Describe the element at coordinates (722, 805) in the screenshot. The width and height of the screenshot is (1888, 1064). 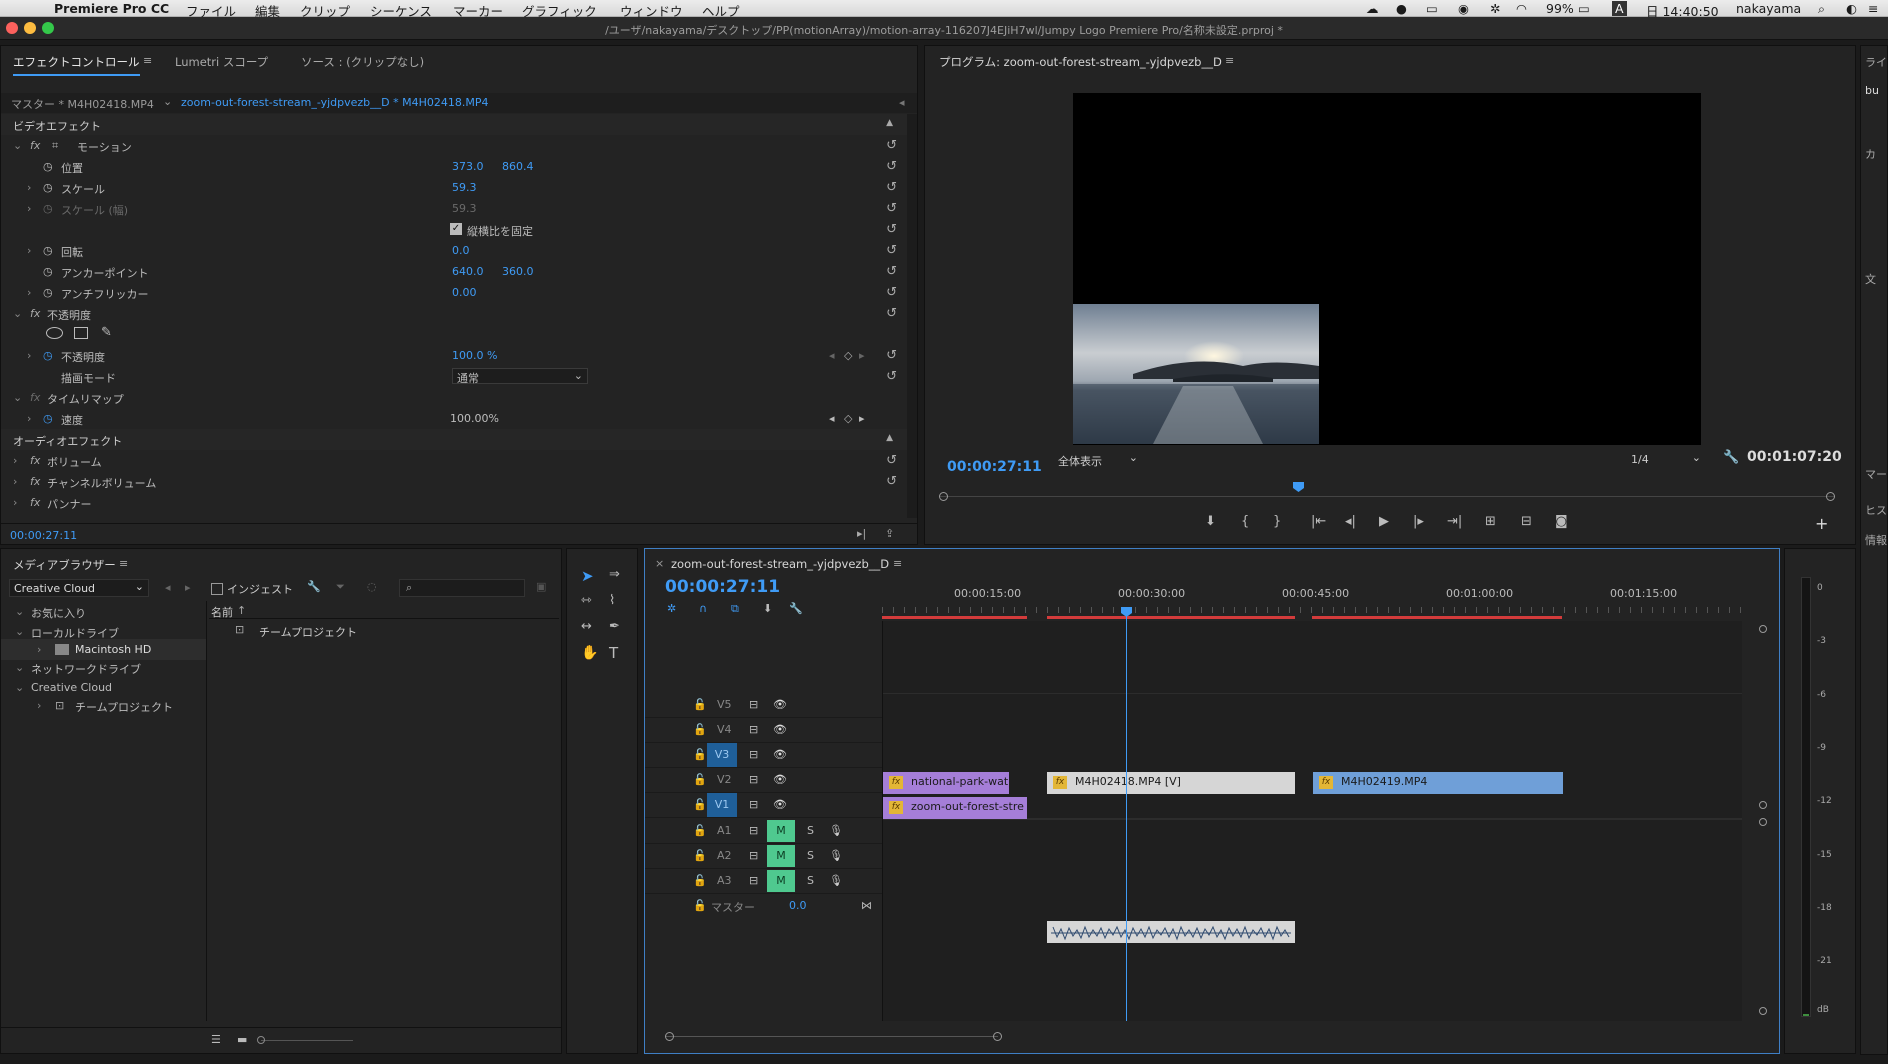
I see `track-label: V1` at that location.